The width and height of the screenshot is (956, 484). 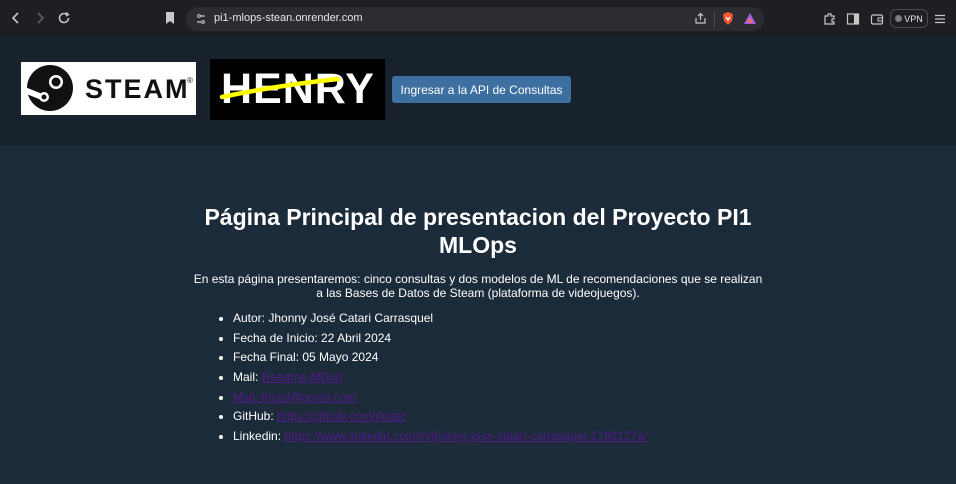 What do you see at coordinates (306, 357) in the screenshot?
I see `end-date-label: Fecha Final: 05 Mayo 2024` at bounding box center [306, 357].